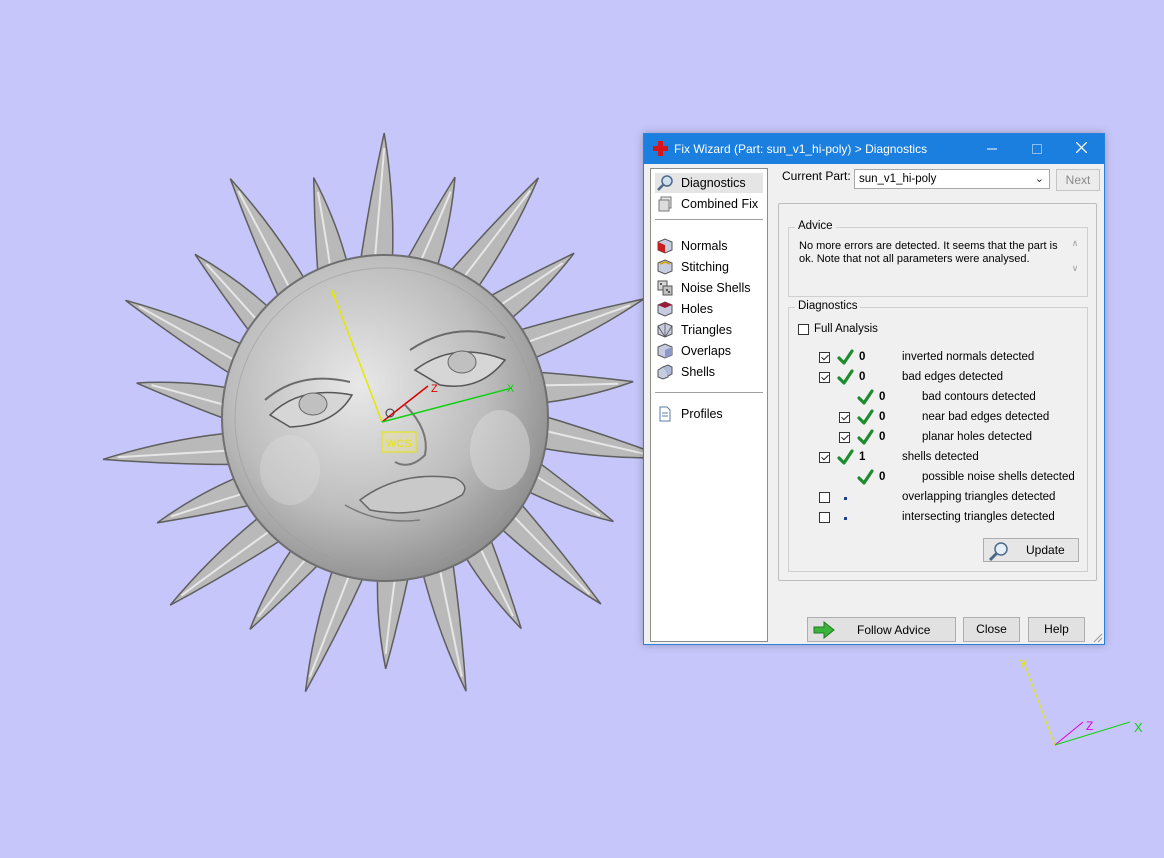 Image resolution: width=1164 pixels, height=858 pixels. I want to click on diagnostic-label: shells detected, so click(940, 457).